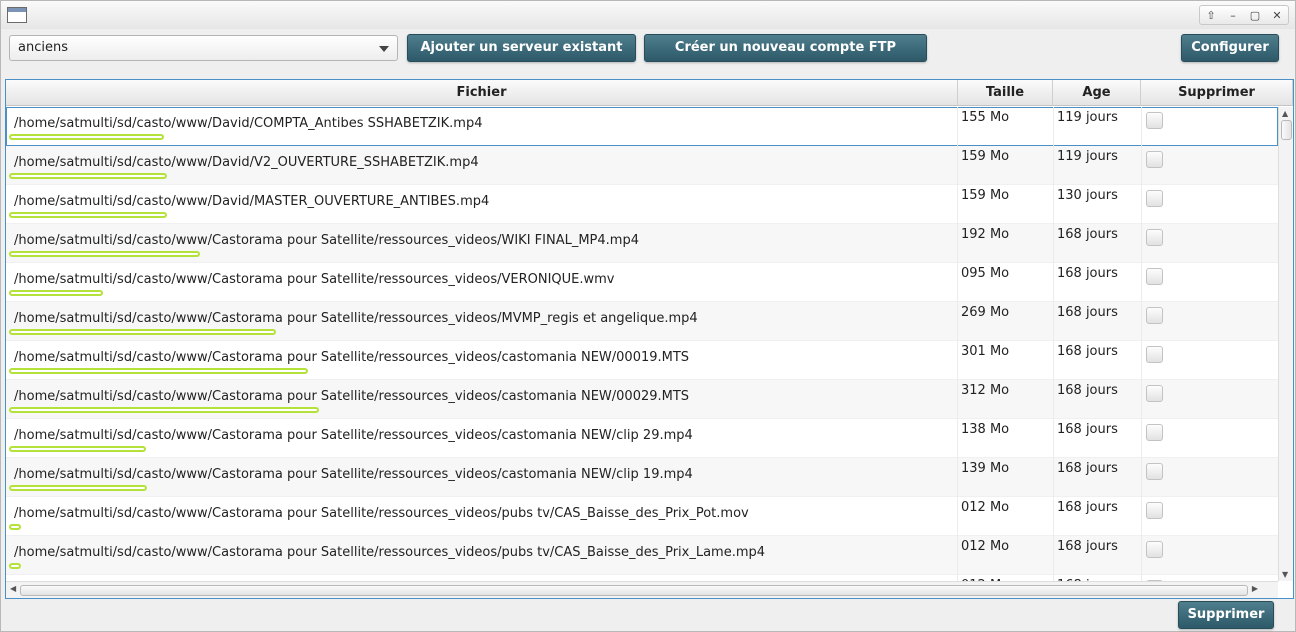 The width and height of the screenshot is (1296, 632). I want to click on vertical-scrollbar: ▲ ▼, so click(1285, 344).